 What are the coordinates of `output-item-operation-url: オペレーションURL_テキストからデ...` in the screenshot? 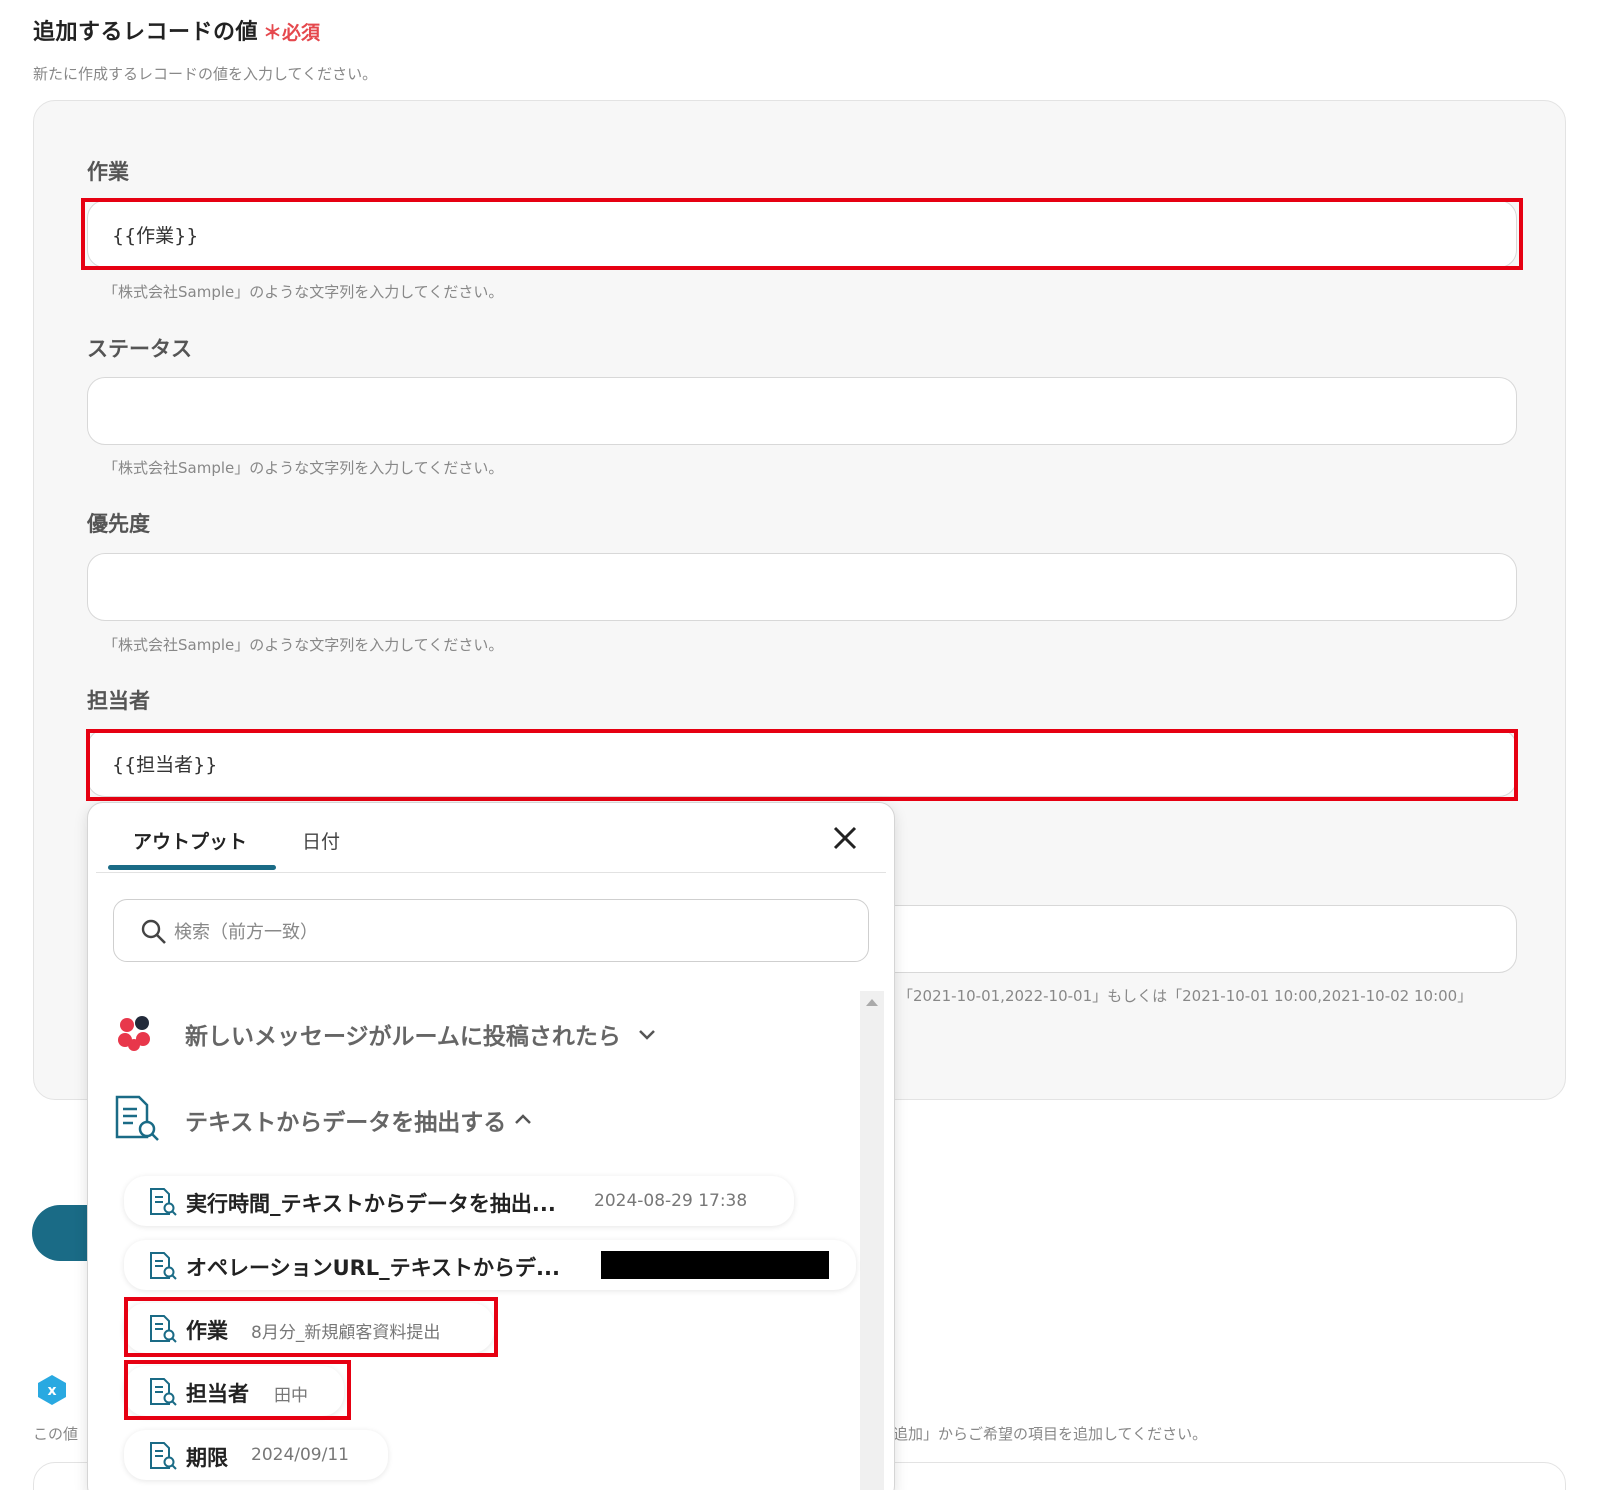 It's located at (490, 1265).